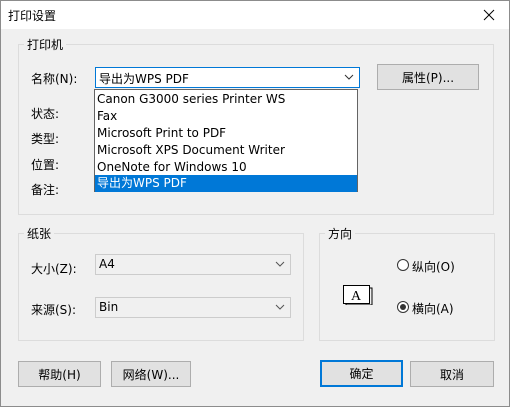 The image size is (510, 407). I want to click on portrait-label: 纵向(O), so click(433, 266).